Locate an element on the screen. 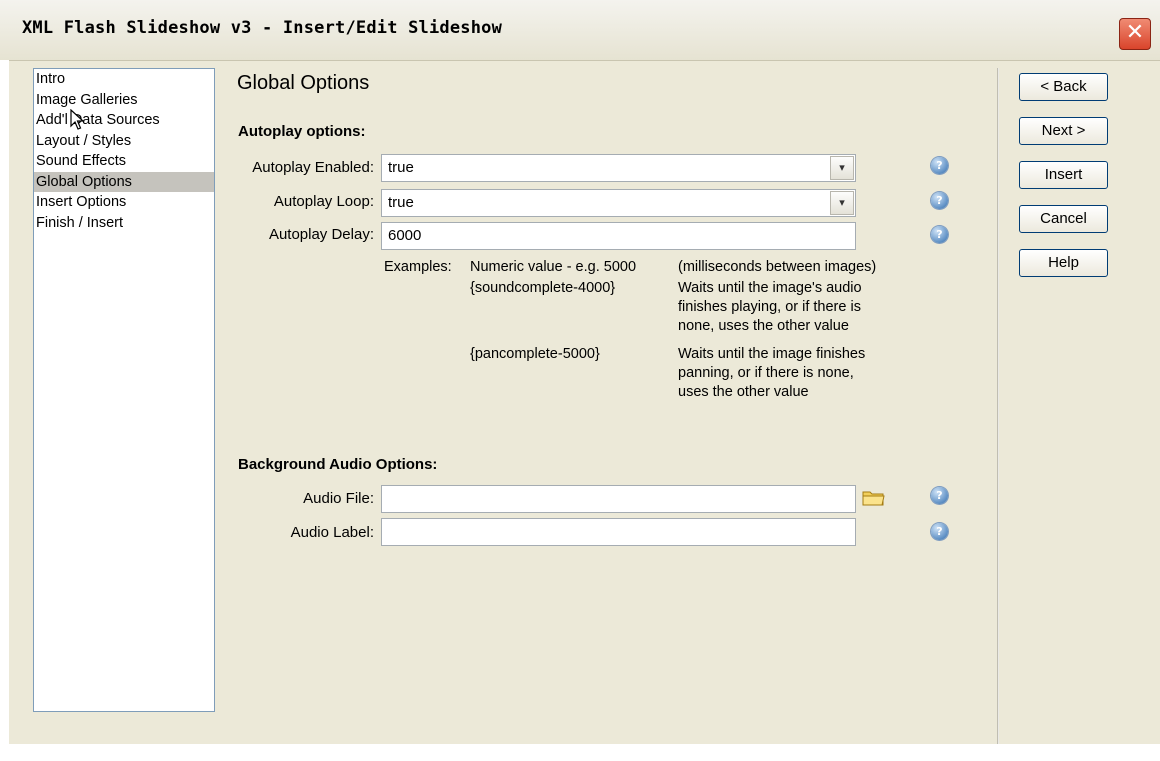 Image resolution: width=1160 pixels, height=761 pixels. audio-file-input is located at coordinates (618, 499).